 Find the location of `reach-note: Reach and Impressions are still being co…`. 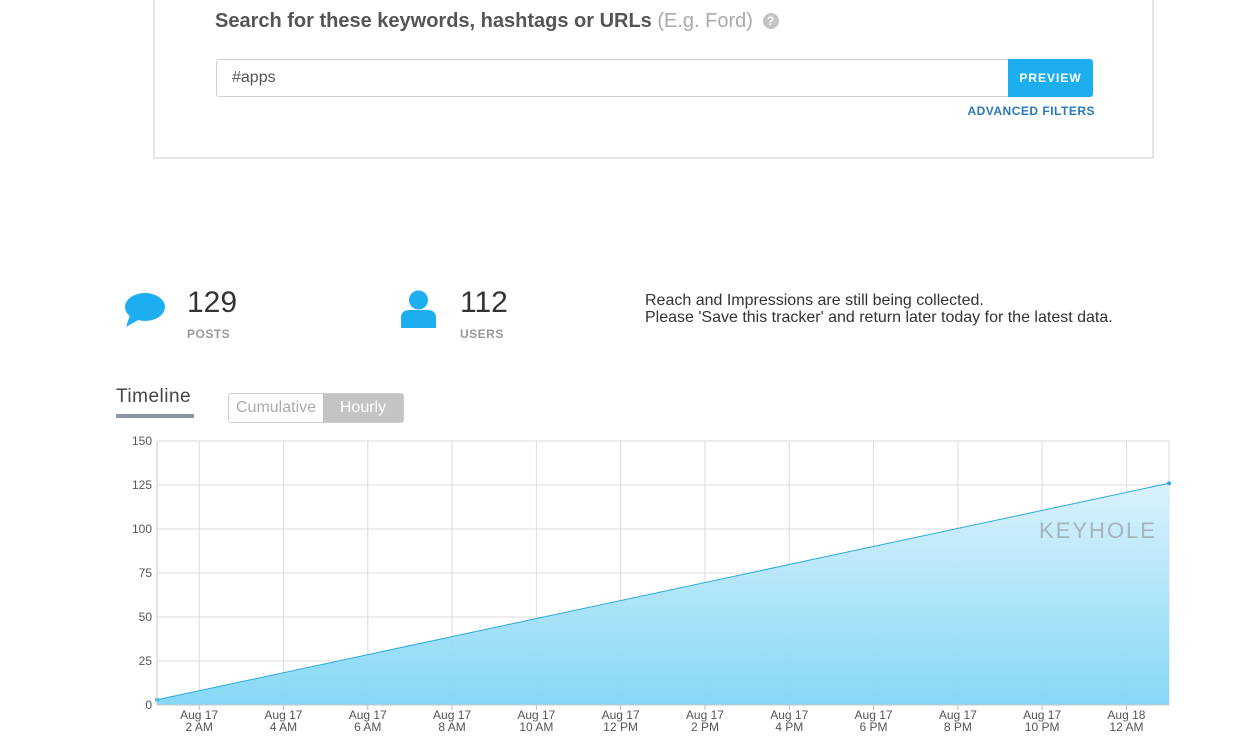

reach-note: Reach and Impressions are still being co… is located at coordinates (879, 309).